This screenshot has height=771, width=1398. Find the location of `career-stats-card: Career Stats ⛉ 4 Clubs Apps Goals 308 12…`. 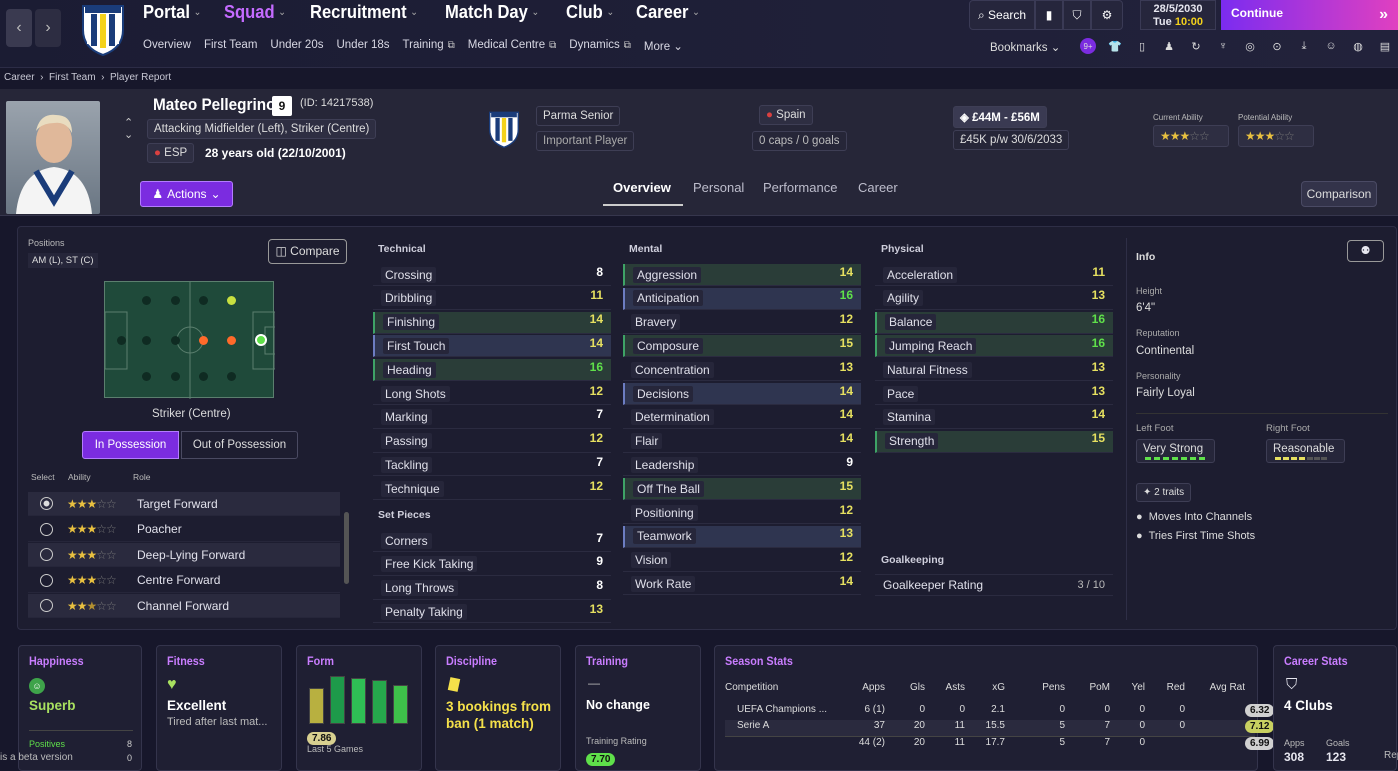

career-stats-card: Career Stats ⛉ 4 Clubs Apps Goals 308 12… is located at coordinates (1335, 708).